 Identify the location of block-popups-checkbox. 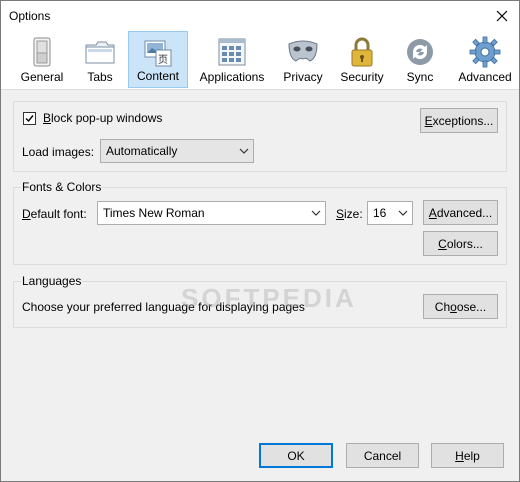
(29, 118).